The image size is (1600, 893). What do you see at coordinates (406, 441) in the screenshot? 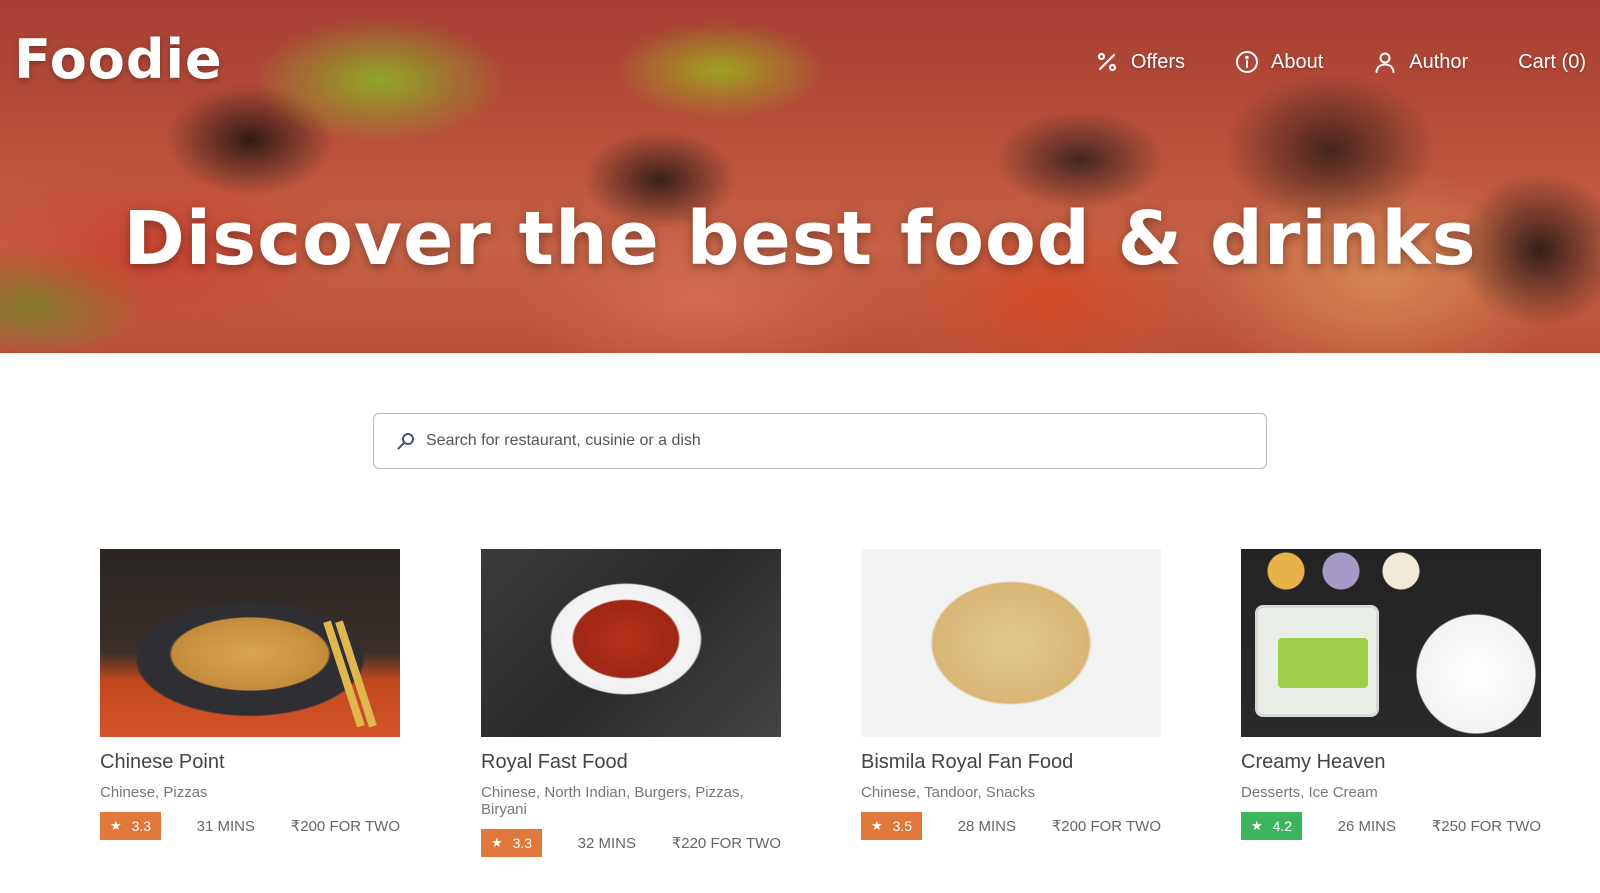
I see `search-icon` at bounding box center [406, 441].